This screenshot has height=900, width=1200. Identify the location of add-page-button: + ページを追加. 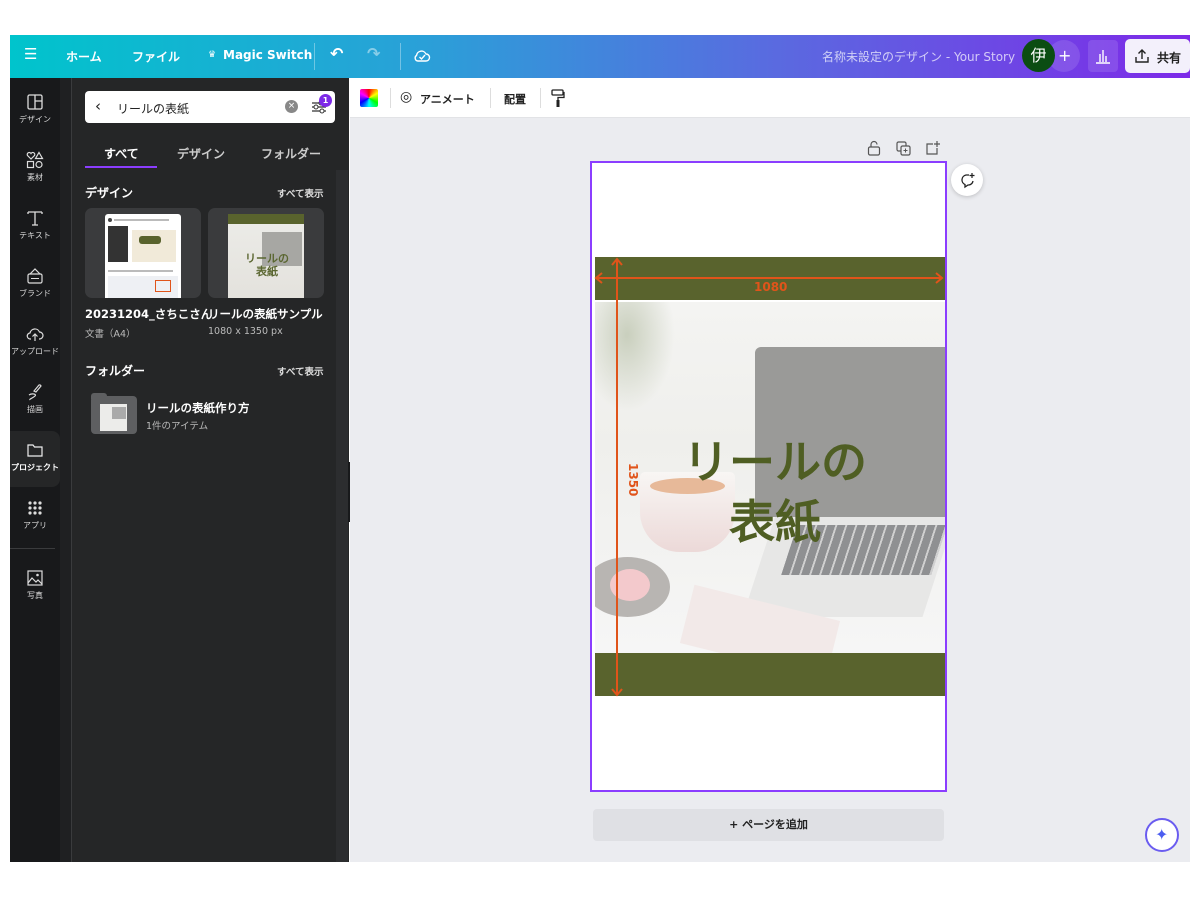
(768, 825).